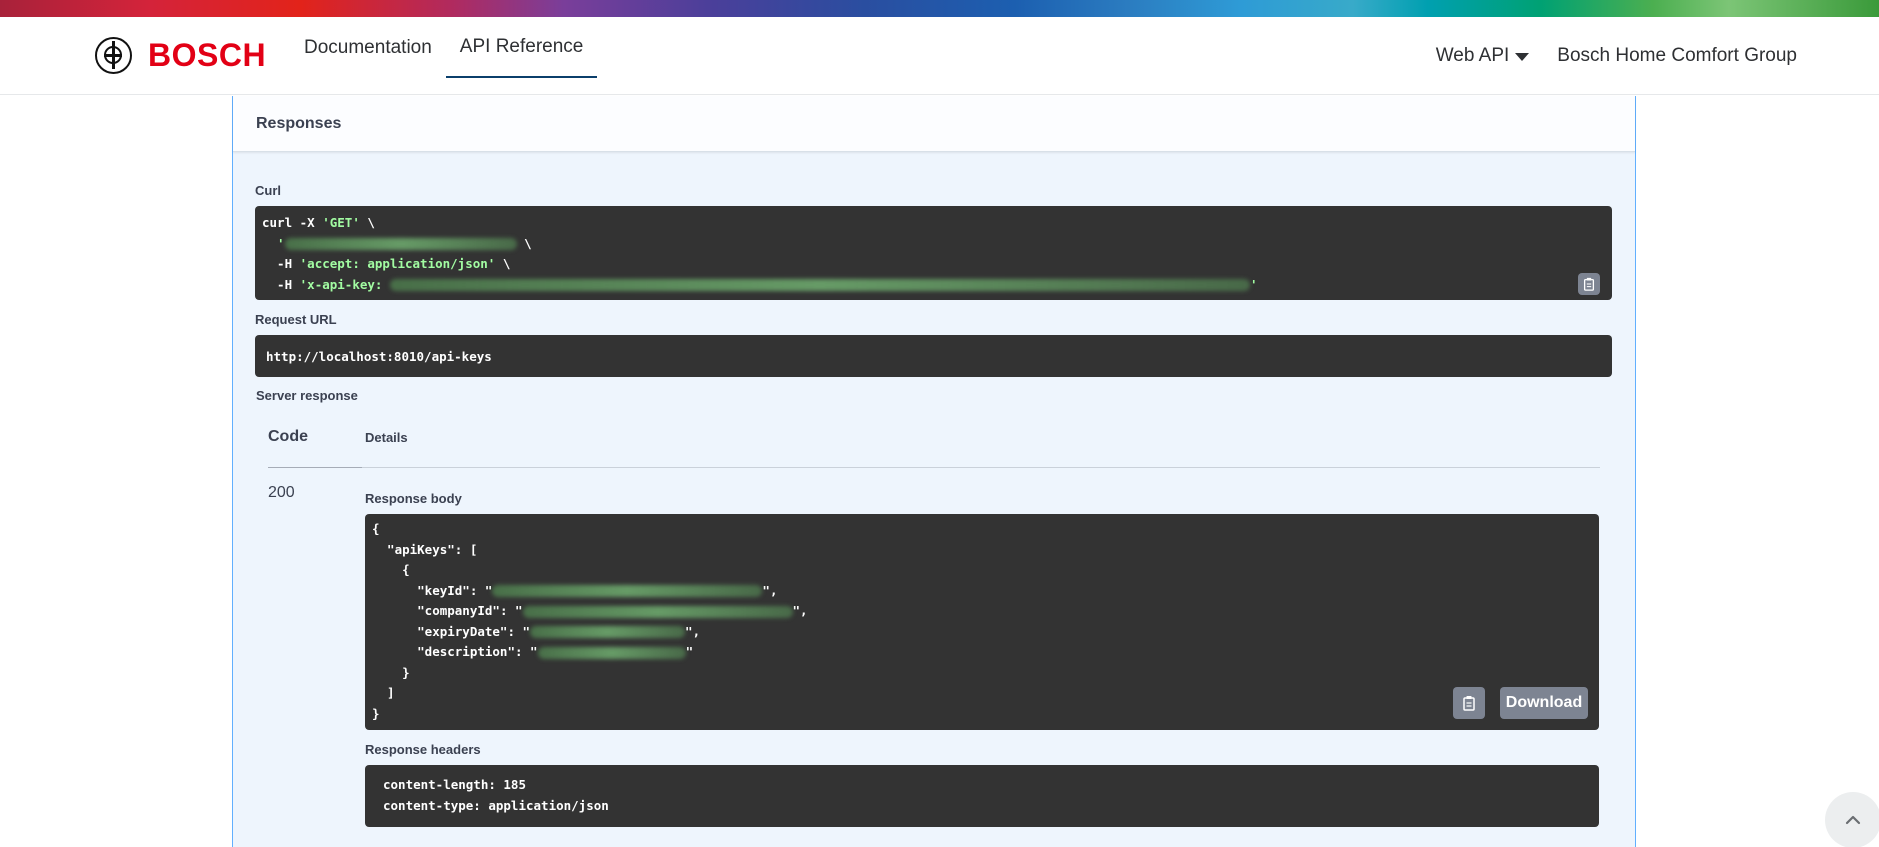 The width and height of the screenshot is (1879, 847). What do you see at coordinates (281, 492) in the screenshot?
I see `status-code-200: 200` at bounding box center [281, 492].